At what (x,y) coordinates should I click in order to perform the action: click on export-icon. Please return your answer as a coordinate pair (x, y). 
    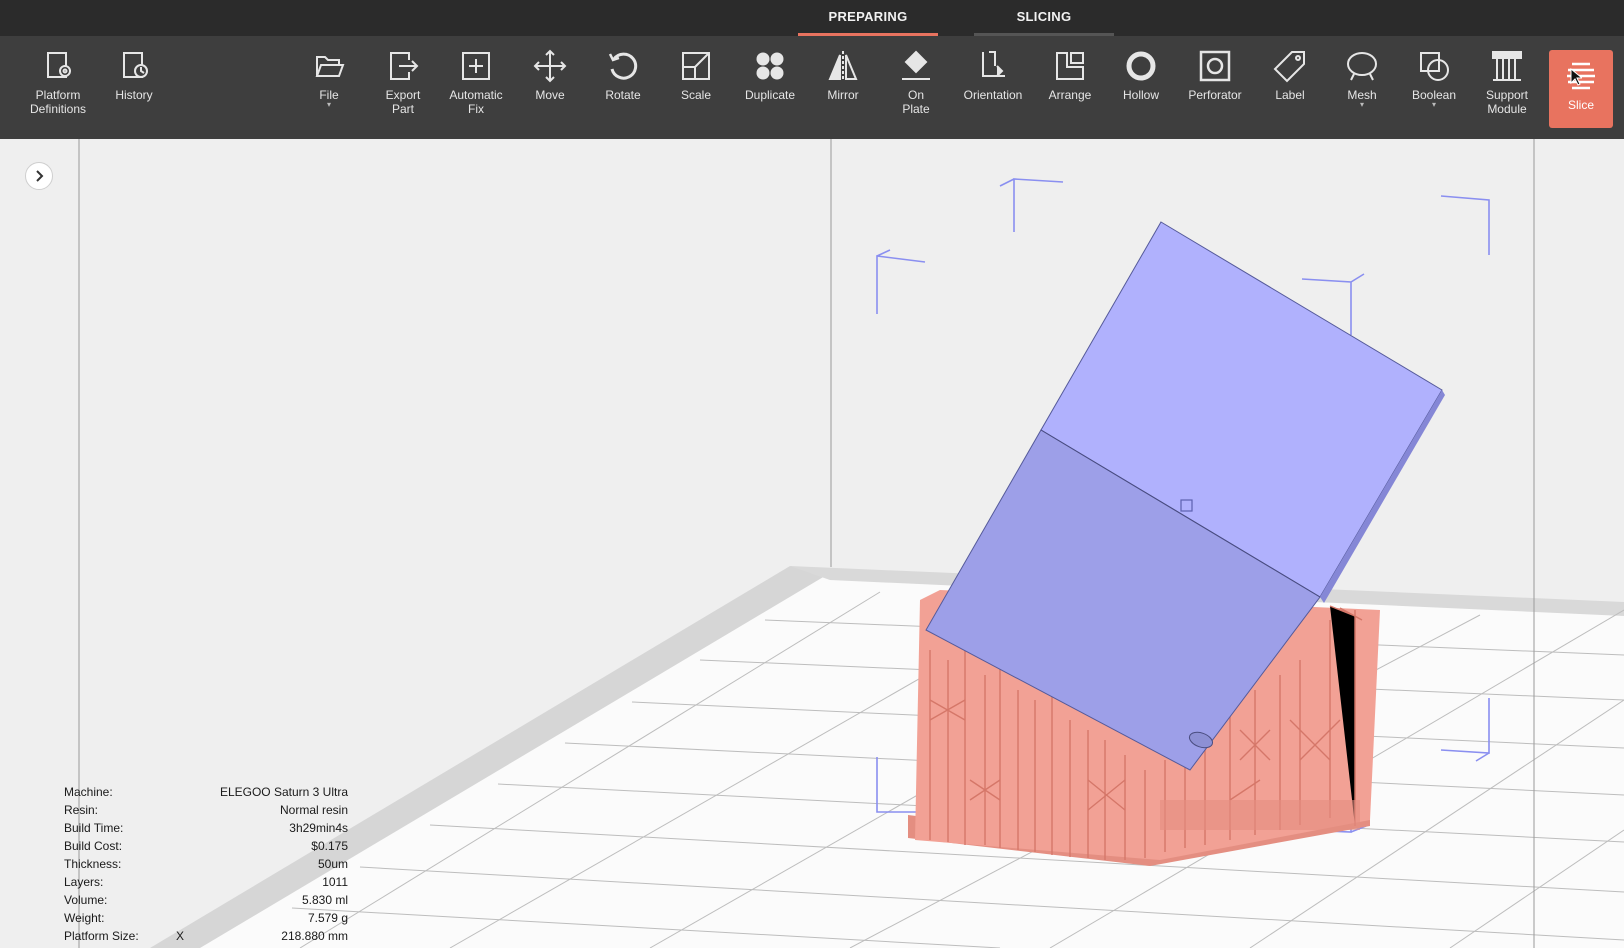
    Looking at the image, I should click on (404, 66).